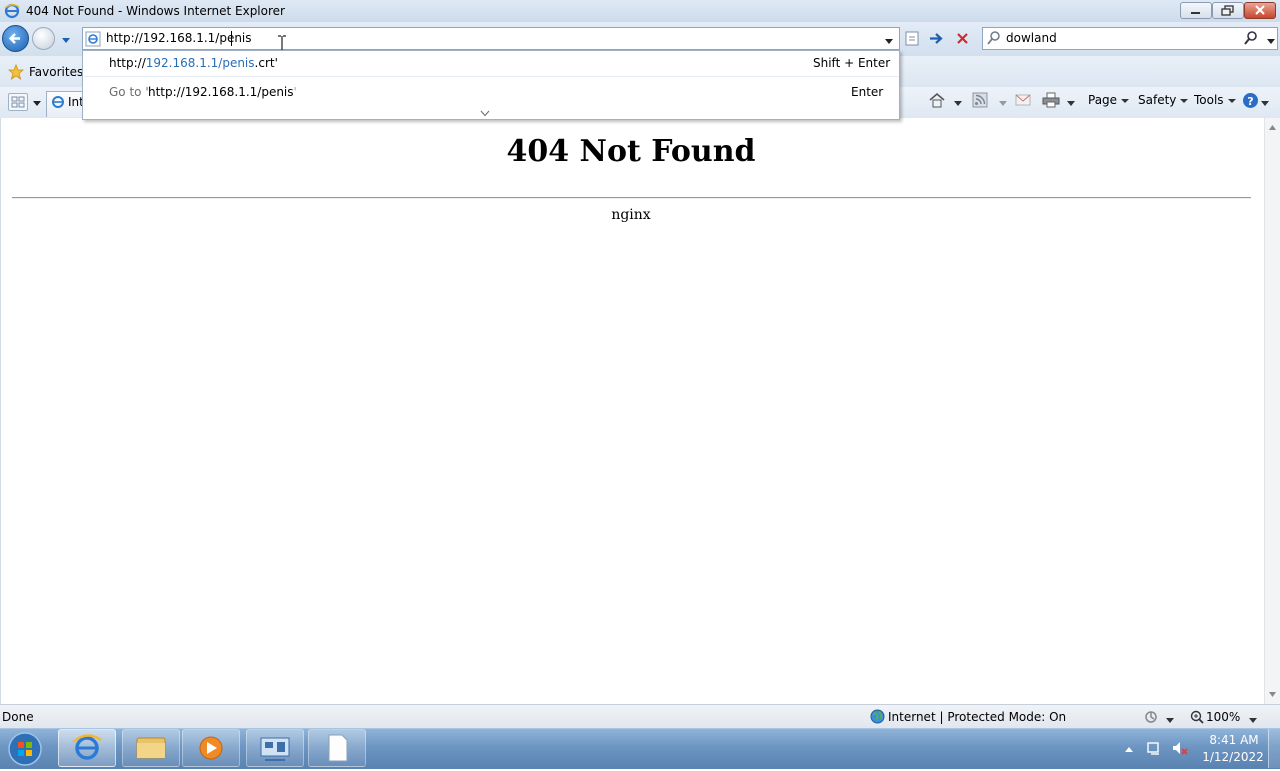 Image resolution: width=1280 pixels, height=771 pixels. What do you see at coordinates (1223, 717) in the screenshot?
I see `zoom-level: 100%` at bounding box center [1223, 717].